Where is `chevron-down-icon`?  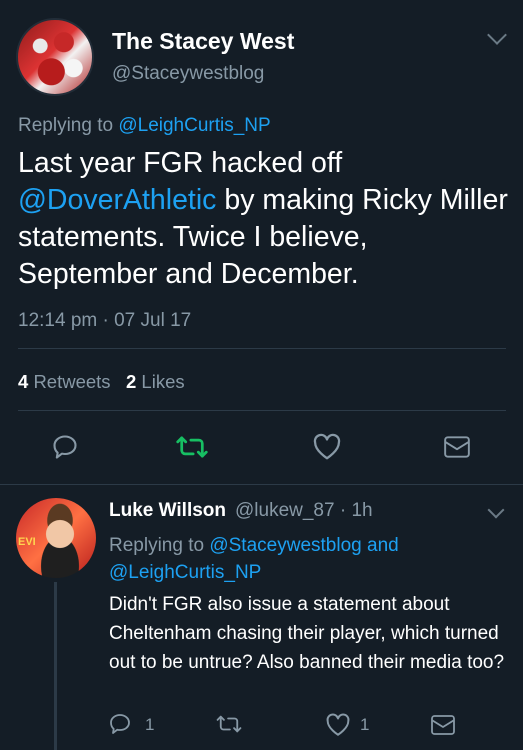
chevron-down-icon is located at coordinates (497, 35).